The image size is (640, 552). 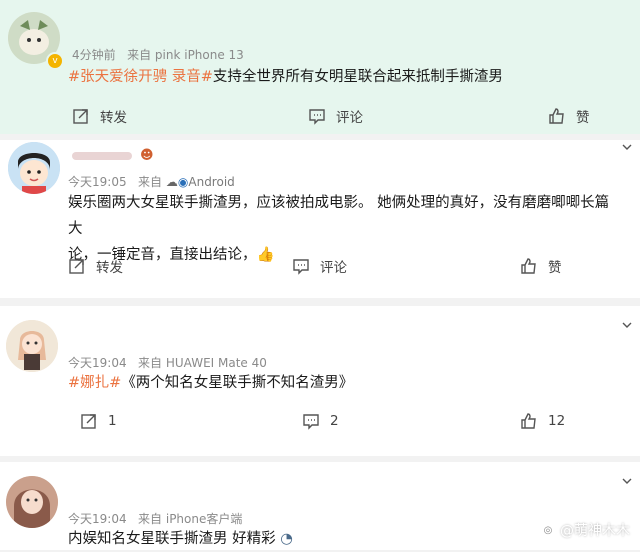 What do you see at coordinates (357, 77) in the screenshot?
I see `post-body: 支持全世界所有女明星联合起来抵制手撕渣男` at bounding box center [357, 77].